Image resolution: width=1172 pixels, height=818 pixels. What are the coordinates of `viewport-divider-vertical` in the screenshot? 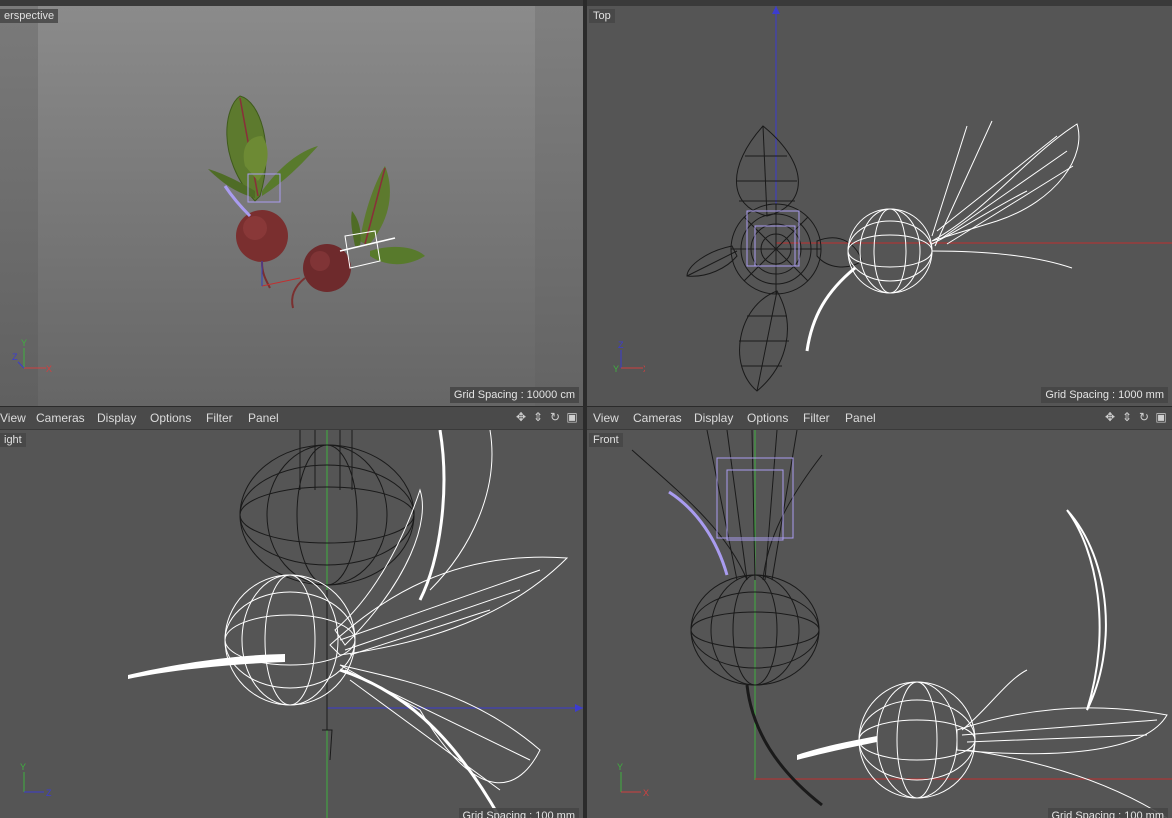 It's located at (585, 409).